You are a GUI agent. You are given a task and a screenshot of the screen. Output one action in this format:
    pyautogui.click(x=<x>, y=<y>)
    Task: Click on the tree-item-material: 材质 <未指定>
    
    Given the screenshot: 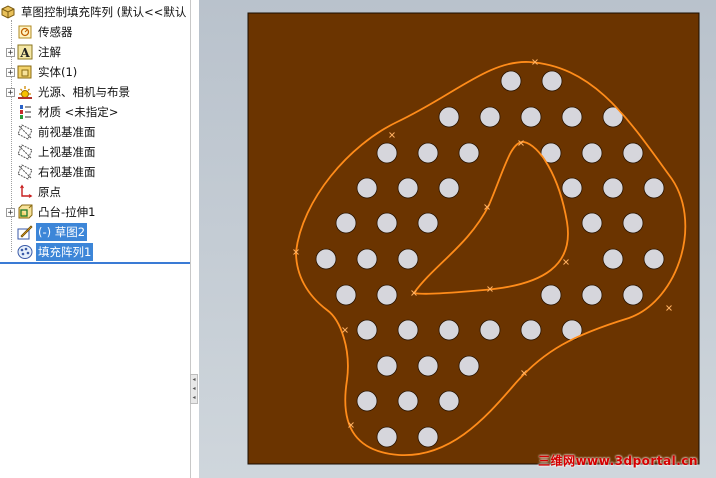 What is the action you would take?
    pyautogui.click(x=98, y=112)
    